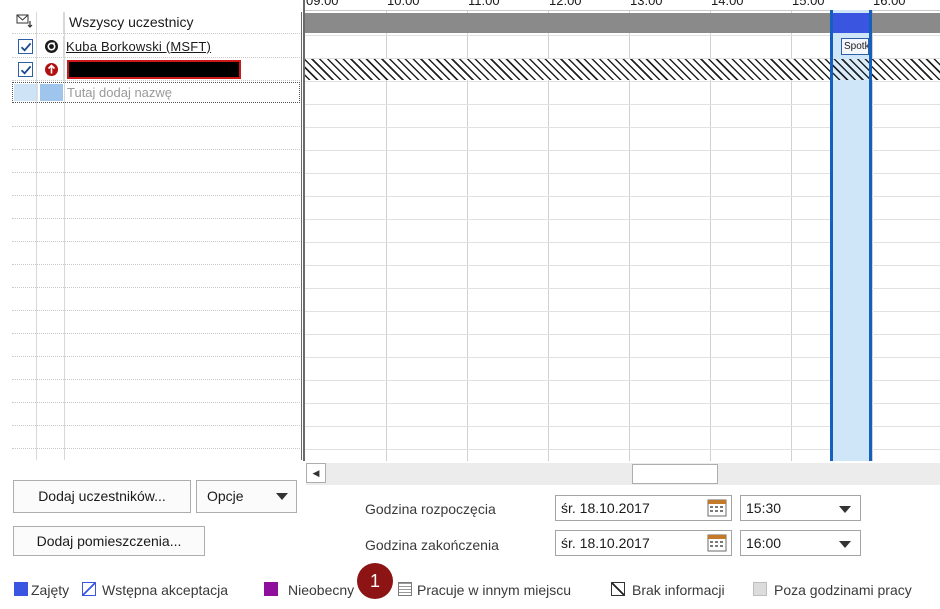  What do you see at coordinates (889, 4) in the screenshot?
I see `hour-label: 16:00` at bounding box center [889, 4].